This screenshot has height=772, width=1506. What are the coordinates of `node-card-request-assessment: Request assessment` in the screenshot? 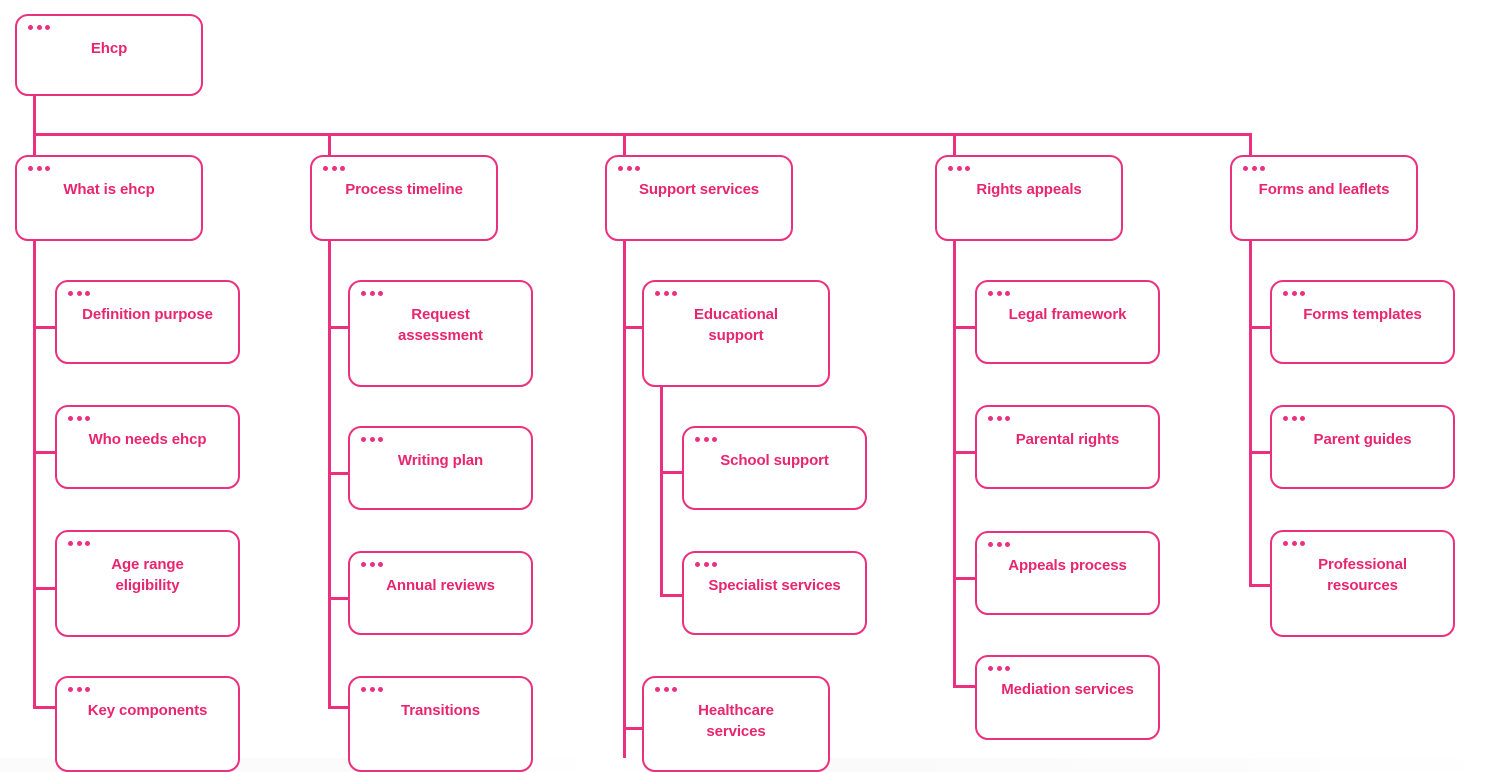 It's located at (440, 333).